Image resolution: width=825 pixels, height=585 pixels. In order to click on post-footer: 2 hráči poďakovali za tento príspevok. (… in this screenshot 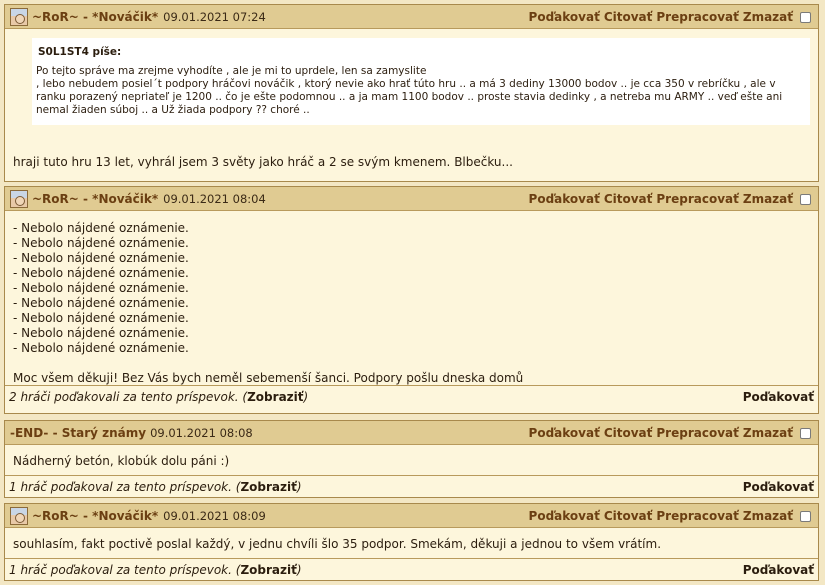, I will do `click(411, 396)`.